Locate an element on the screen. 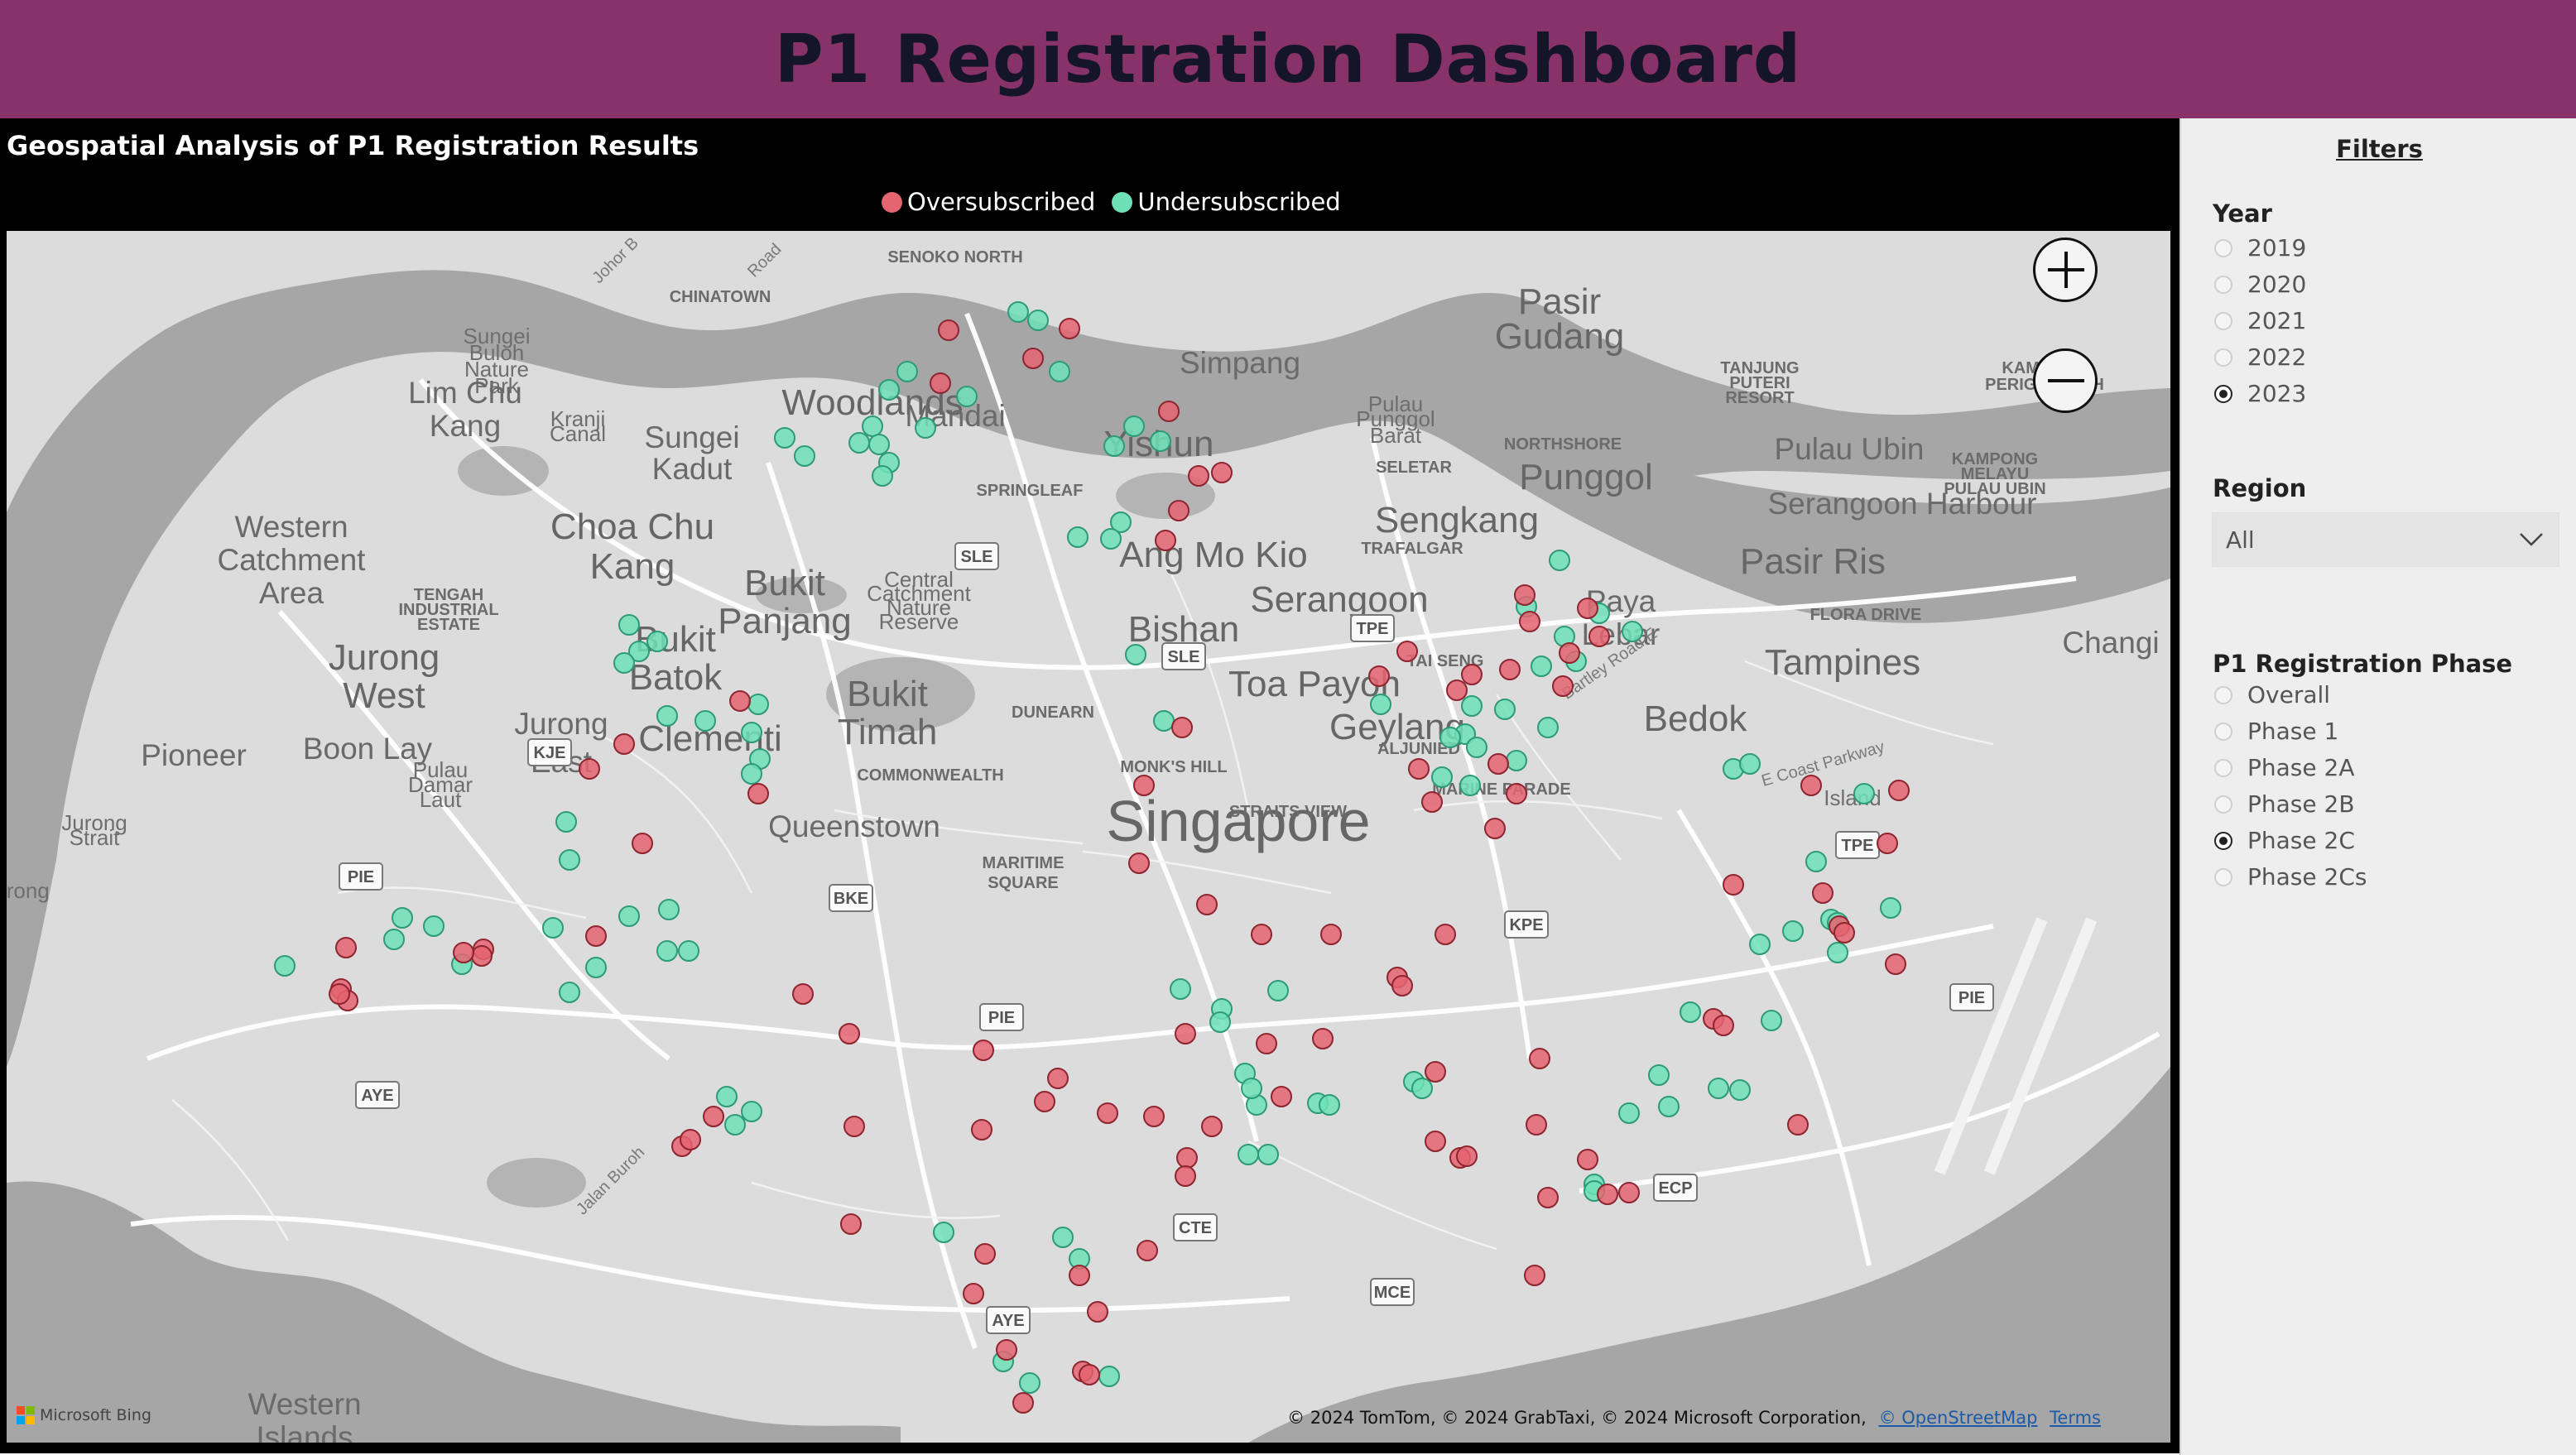 The width and height of the screenshot is (2576, 1455). year-option: 2022 is located at coordinates (2260, 357).